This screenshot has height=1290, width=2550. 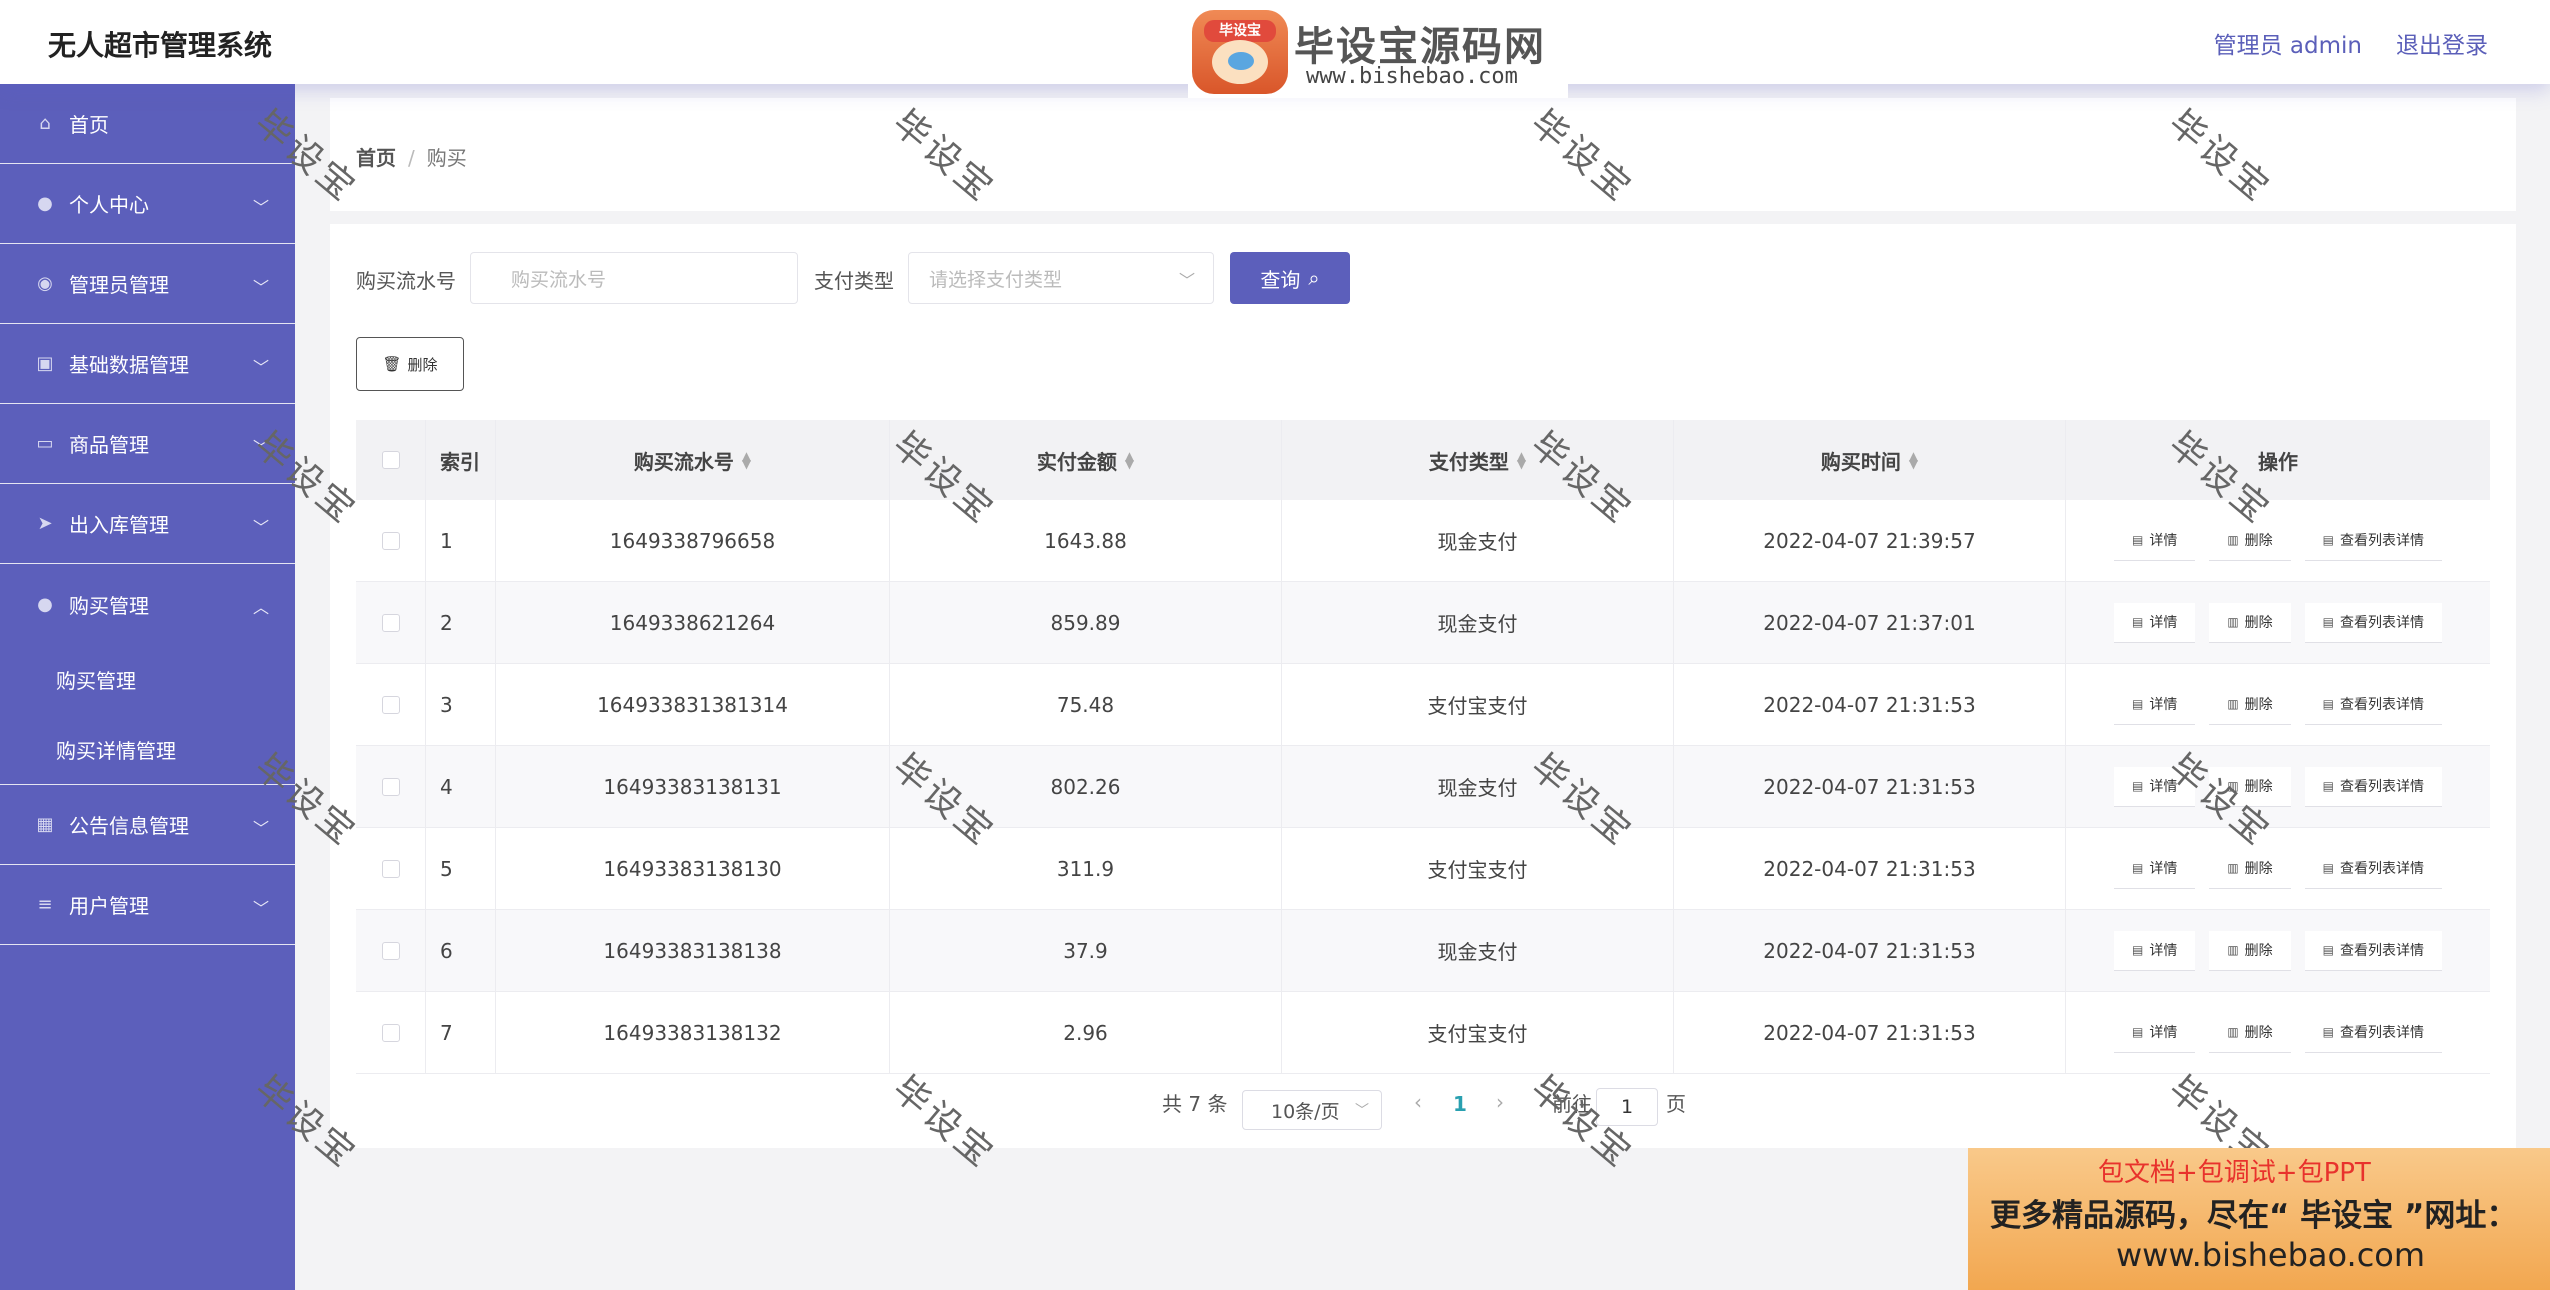 What do you see at coordinates (147, 124) in the screenshot?
I see `sidebar-item-home: ⌂ 首页` at bounding box center [147, 124].